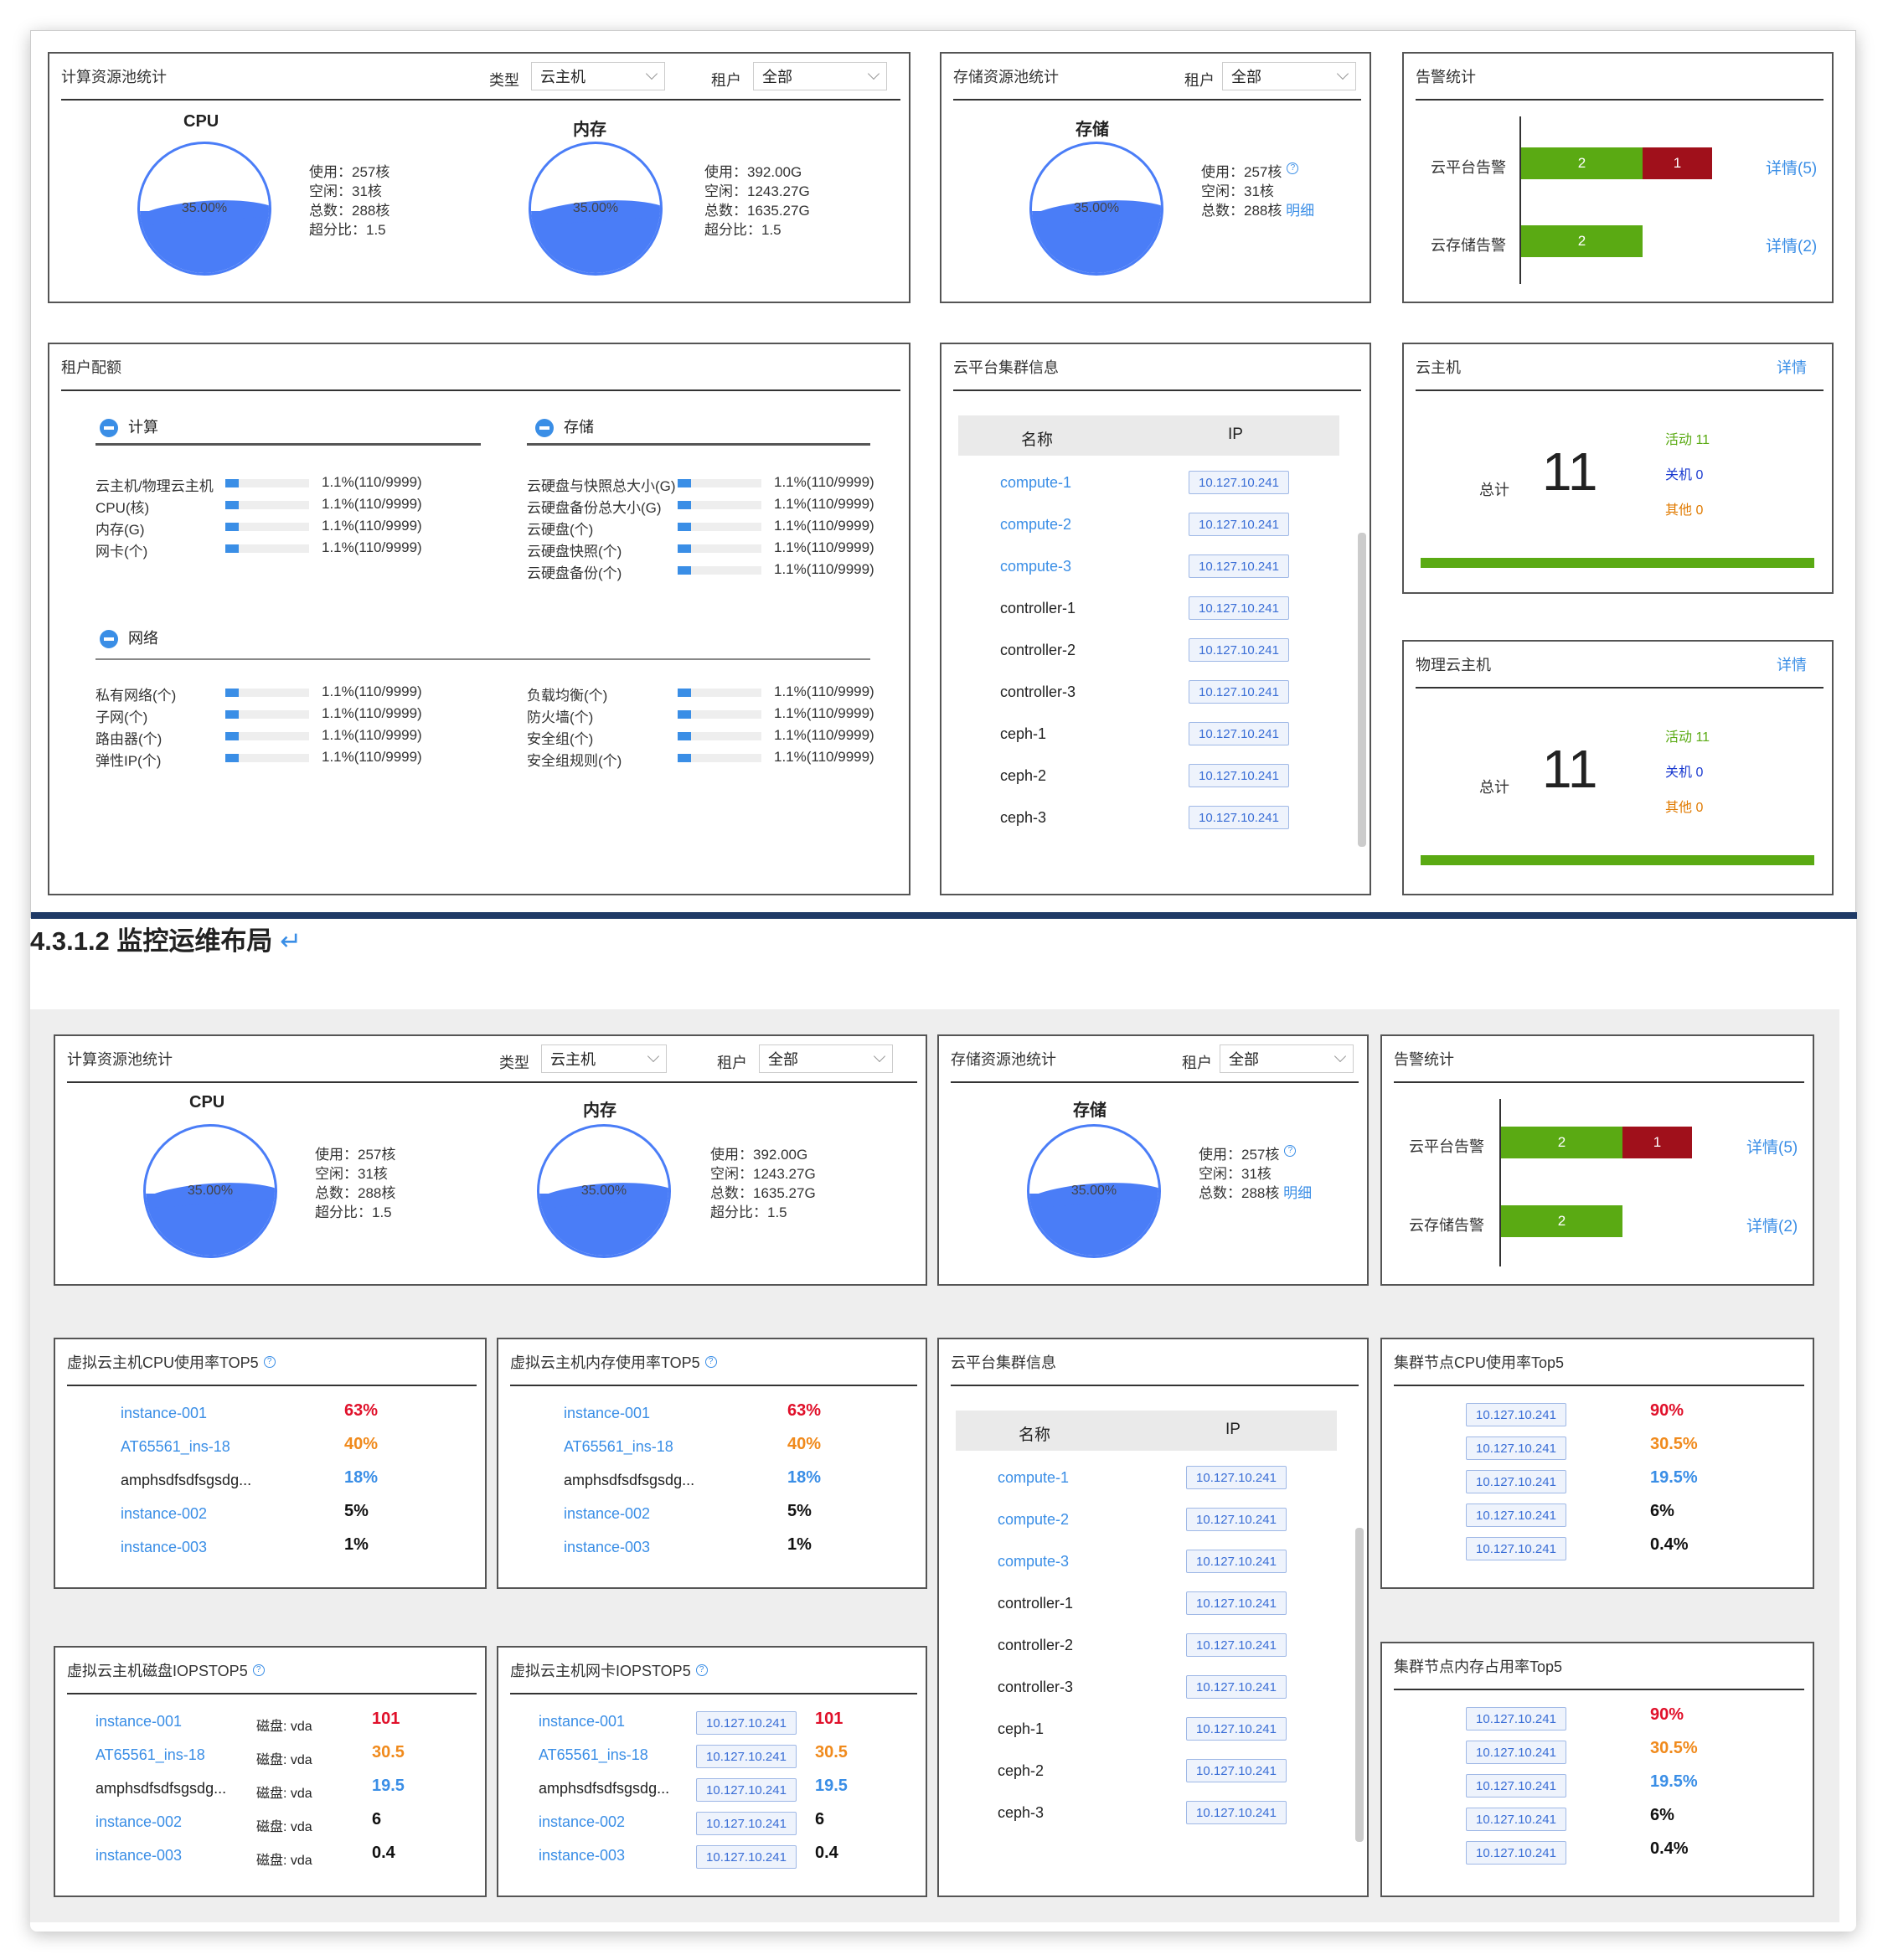  I want to click on alarm-panel: 告警统计 云平台告警 2 1 详情(5) 云存储告警 2 详情(2), so click(1618, 178).